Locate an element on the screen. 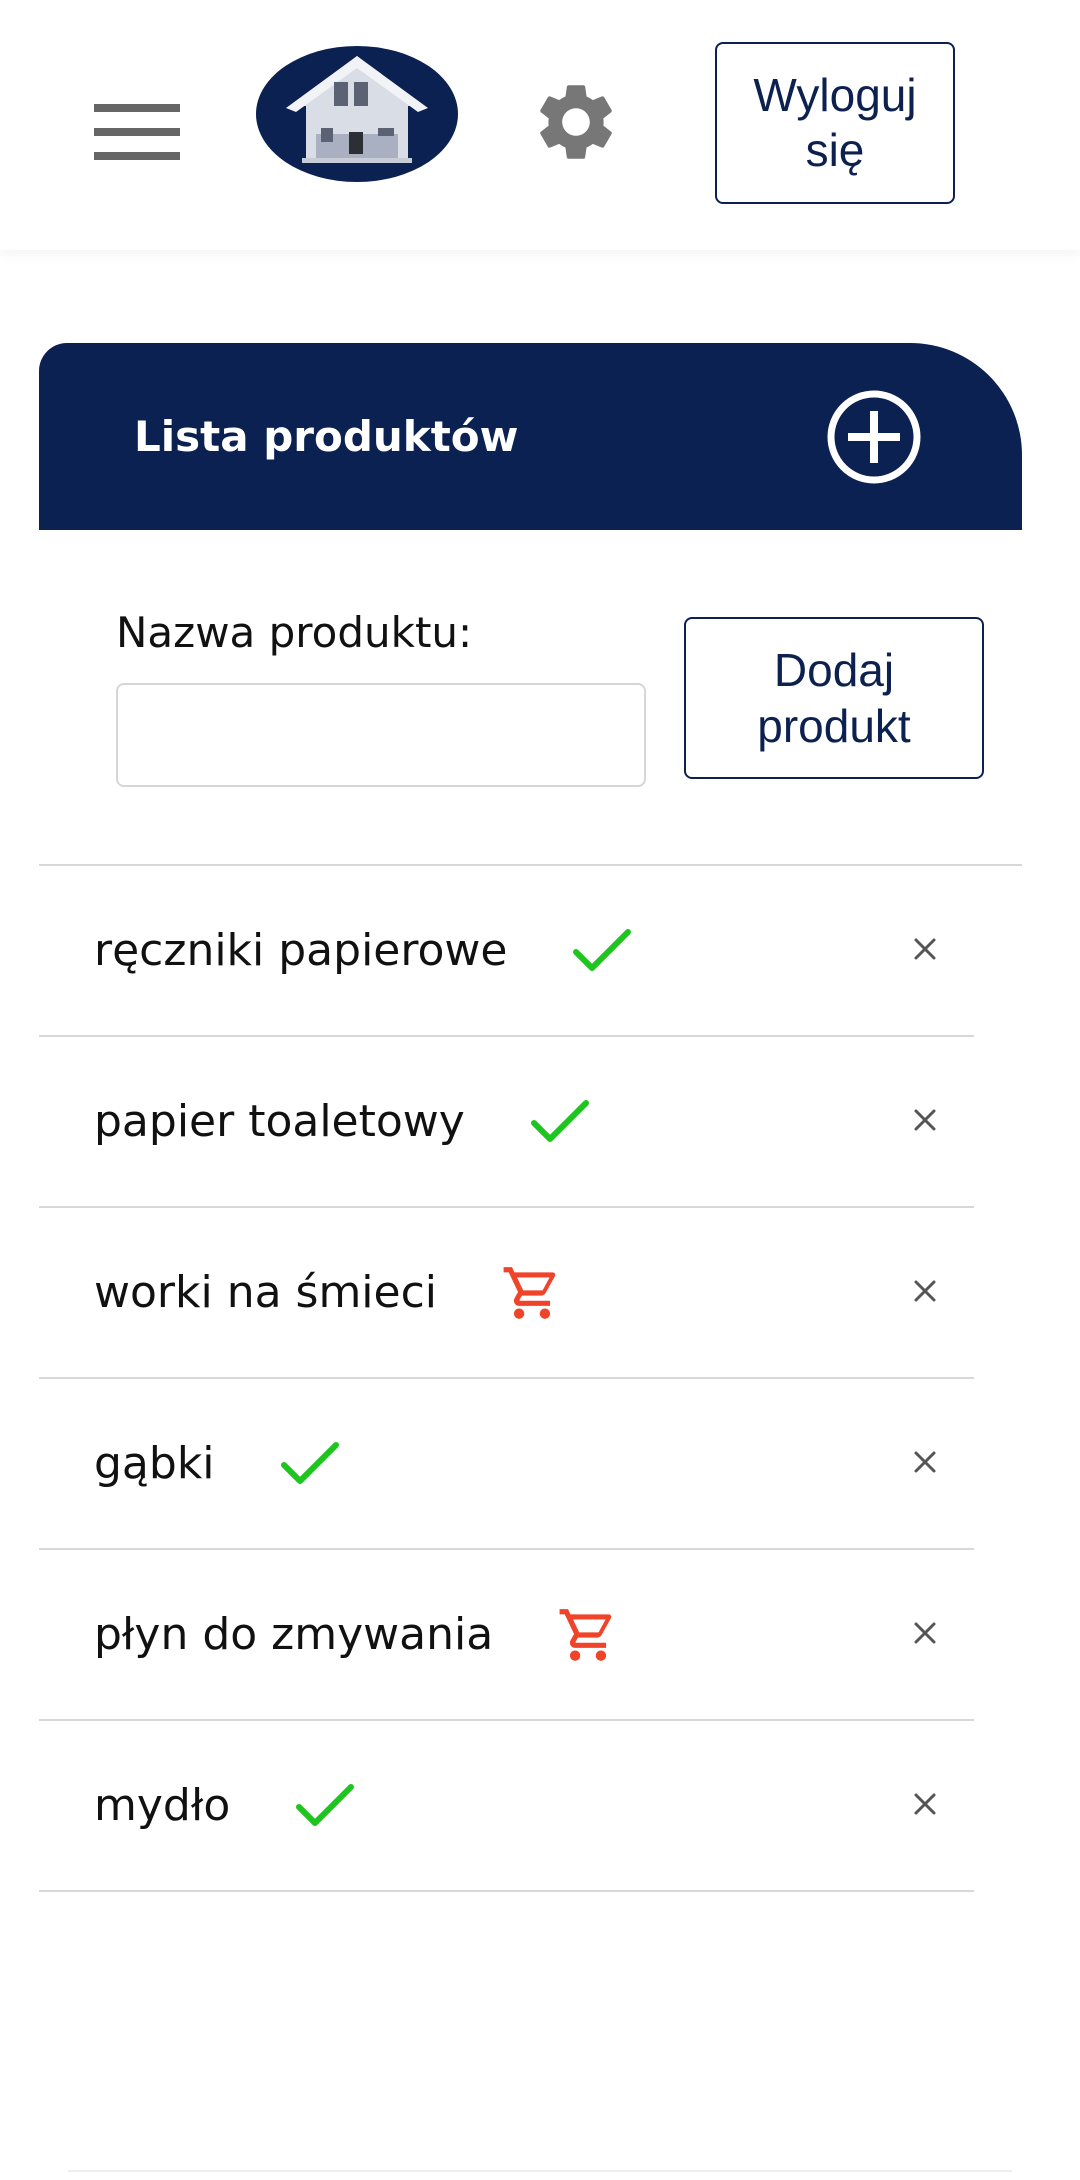 The width and height of the screenshot is (1080, 2180). product-row: ręczniki papierowe is located at coordinates (506, 951).